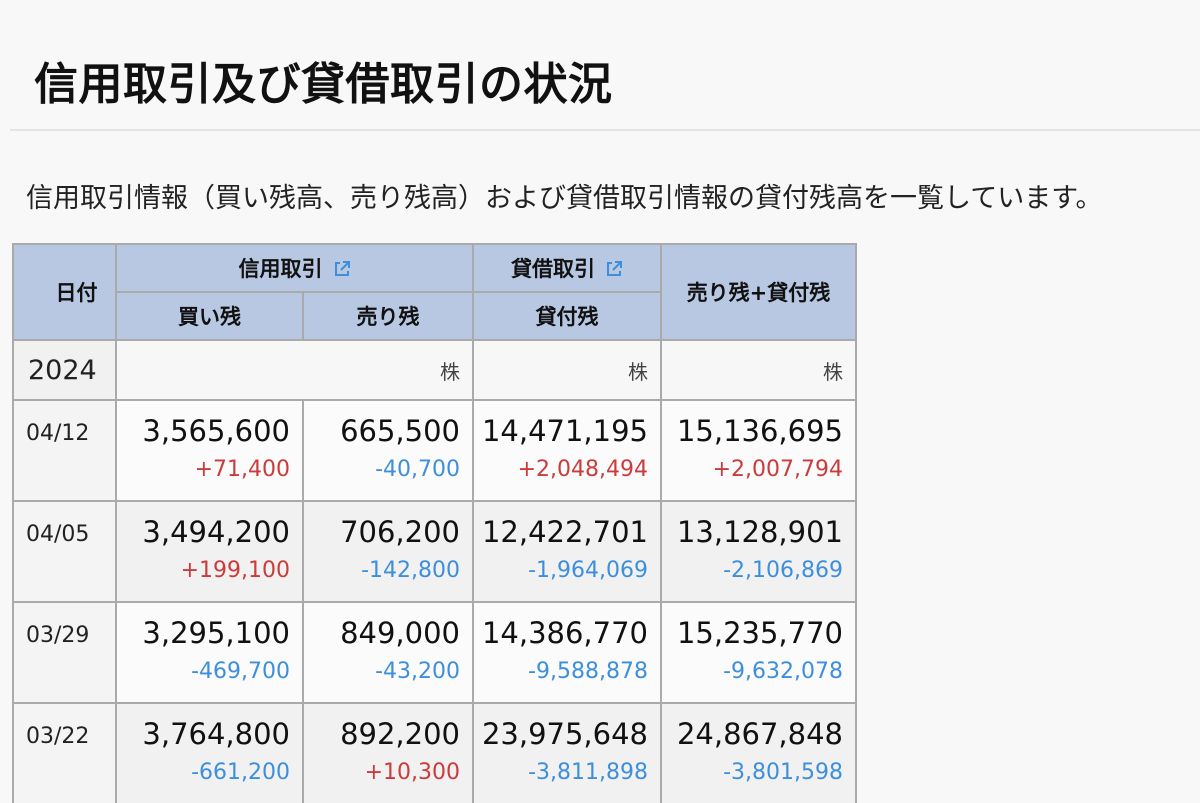  What do you see at coordinates (242, 469) in the screenshot?
I see `buy-diff: +71,400` at bounding box center [242, 469].